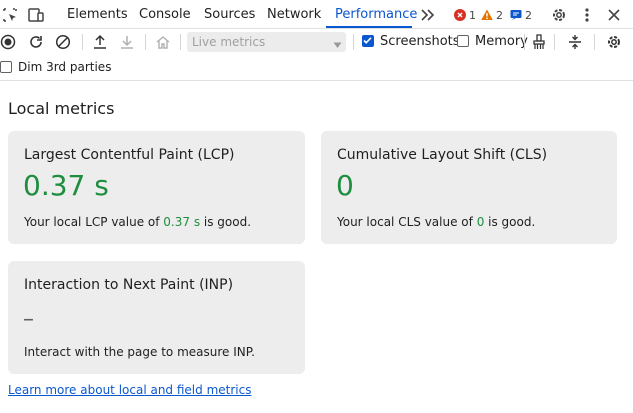  I want to click on cls-title: Cumulative Layout Shift (CLS), so click(442, 155).